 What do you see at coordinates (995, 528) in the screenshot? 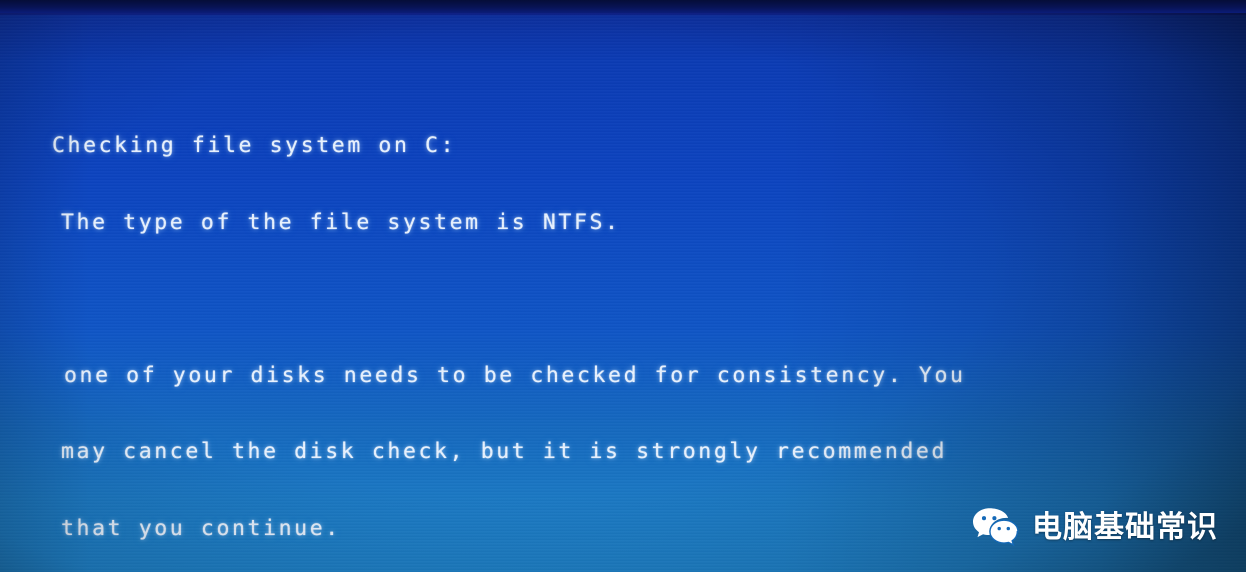
I see `wechat-icon` at bounding box center [995, 528].